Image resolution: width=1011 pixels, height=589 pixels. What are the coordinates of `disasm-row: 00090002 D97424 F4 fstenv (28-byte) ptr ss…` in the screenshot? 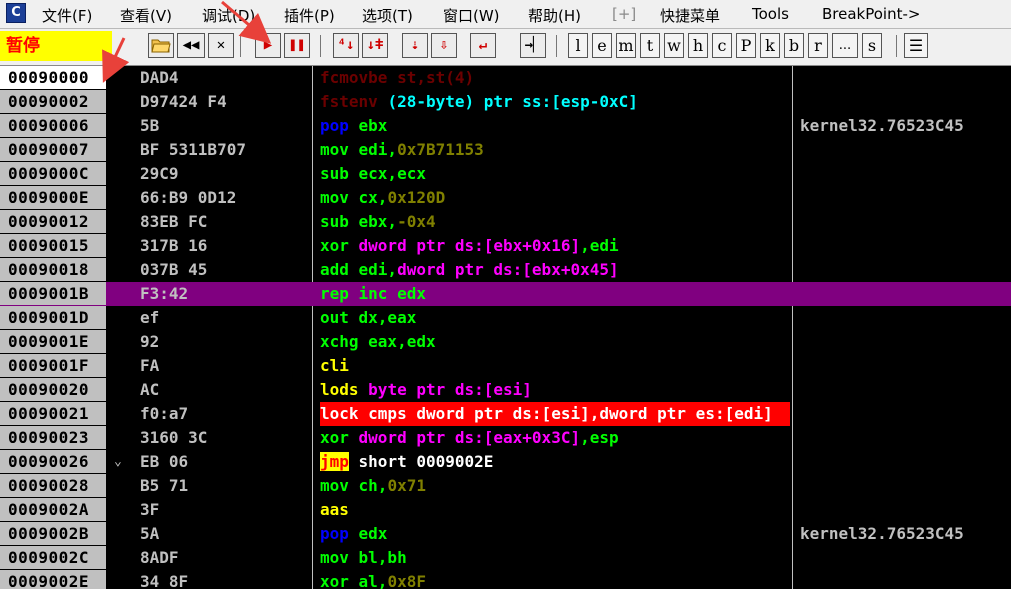 It's located at (505, 102).